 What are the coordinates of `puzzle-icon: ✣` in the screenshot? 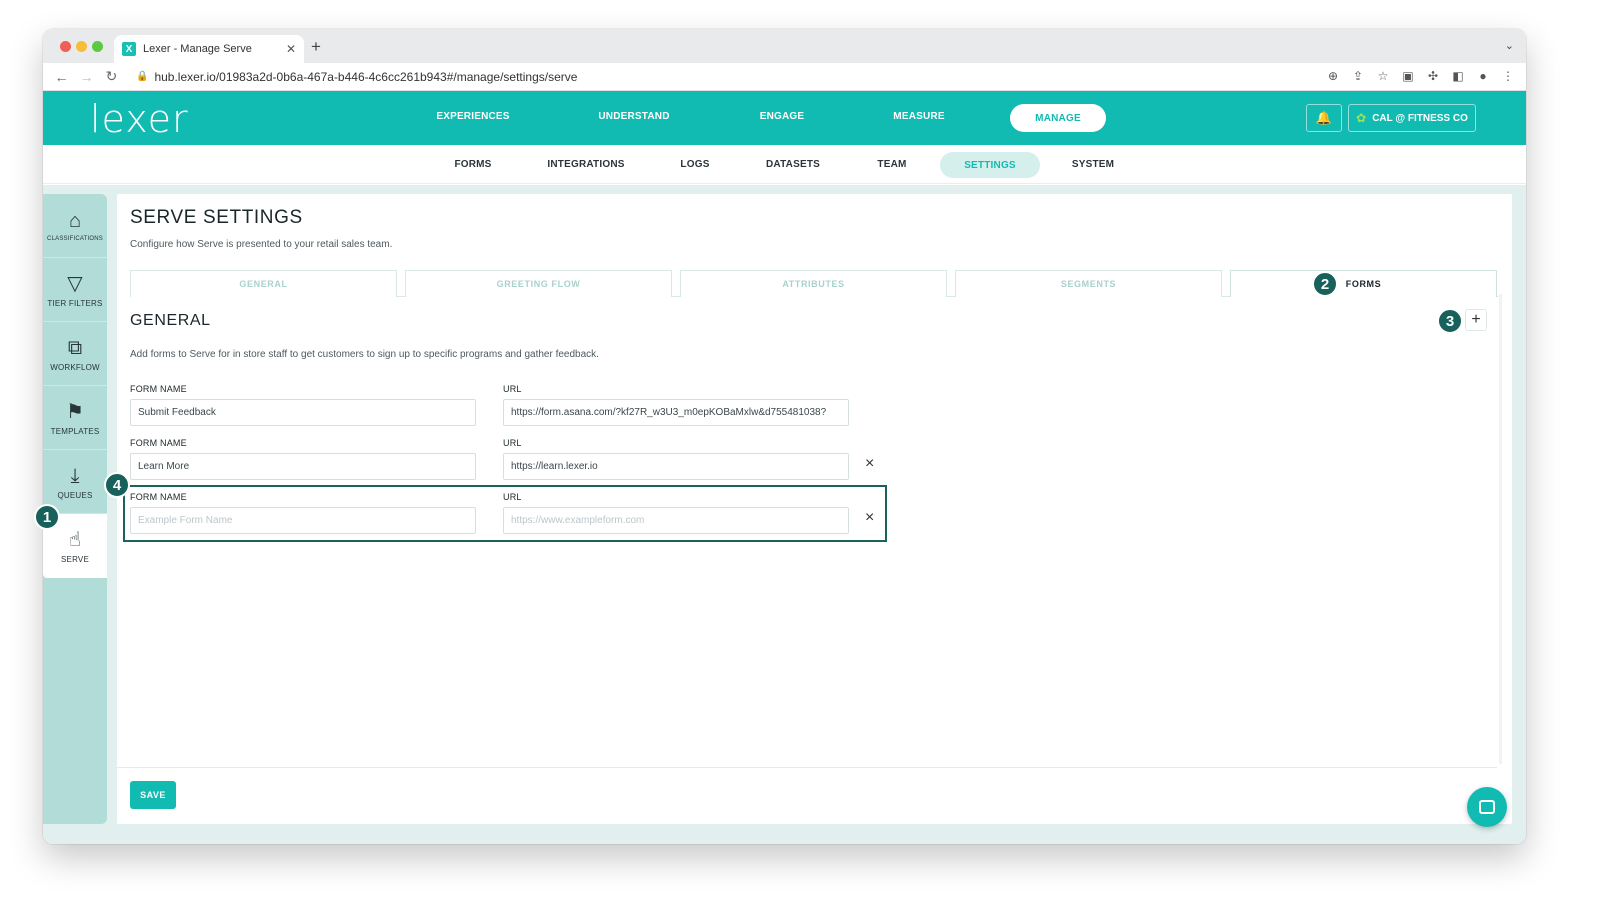 It's located at (1433, 76).